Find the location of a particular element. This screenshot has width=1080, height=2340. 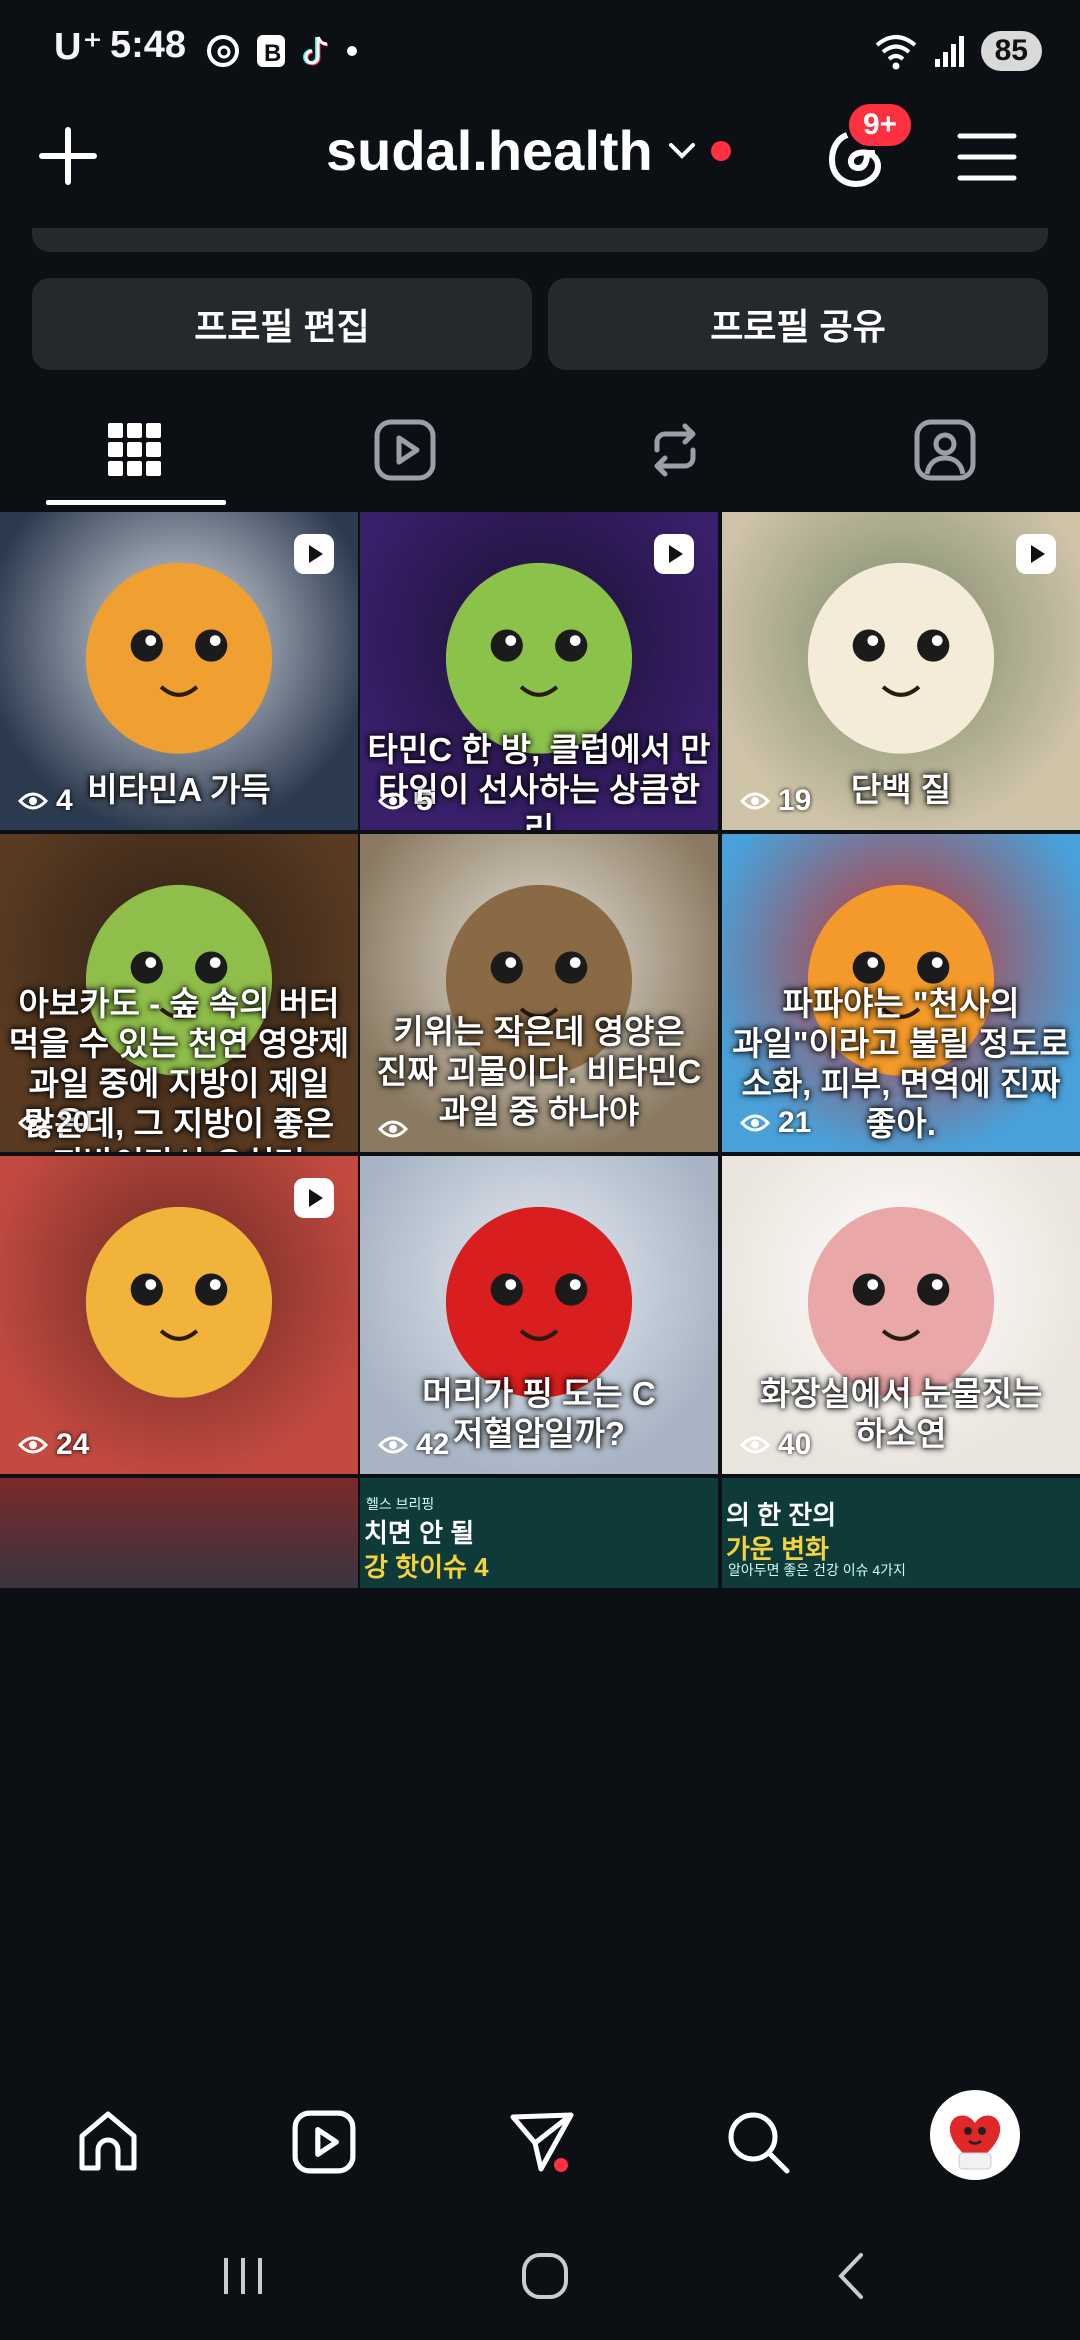

post-tile: 24 is located at coordinates (179, 1315).